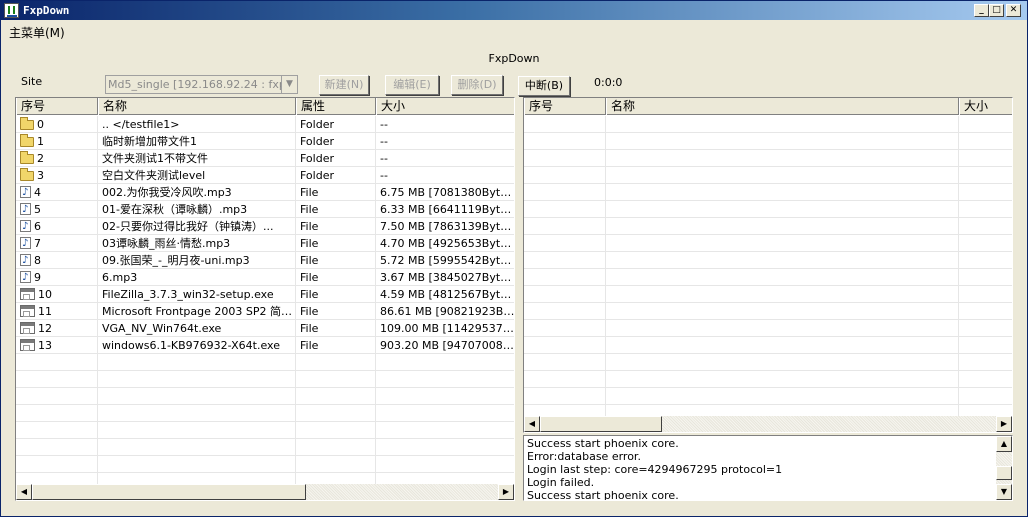  Describe the element at coordinates (447, 192) in the screenshot. I see `cell-size: 6.75 MB [7081380Bytes]` at that location.